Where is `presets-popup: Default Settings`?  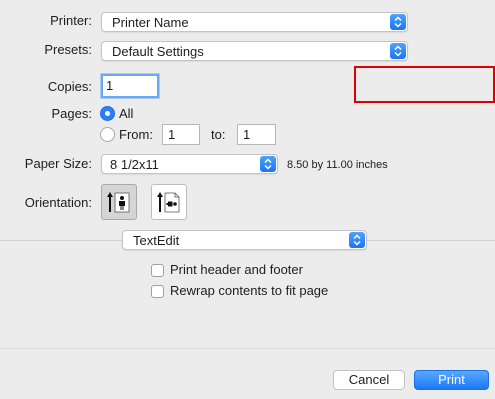 presets-popup: Default Settings is located at coordinates (254, 51).